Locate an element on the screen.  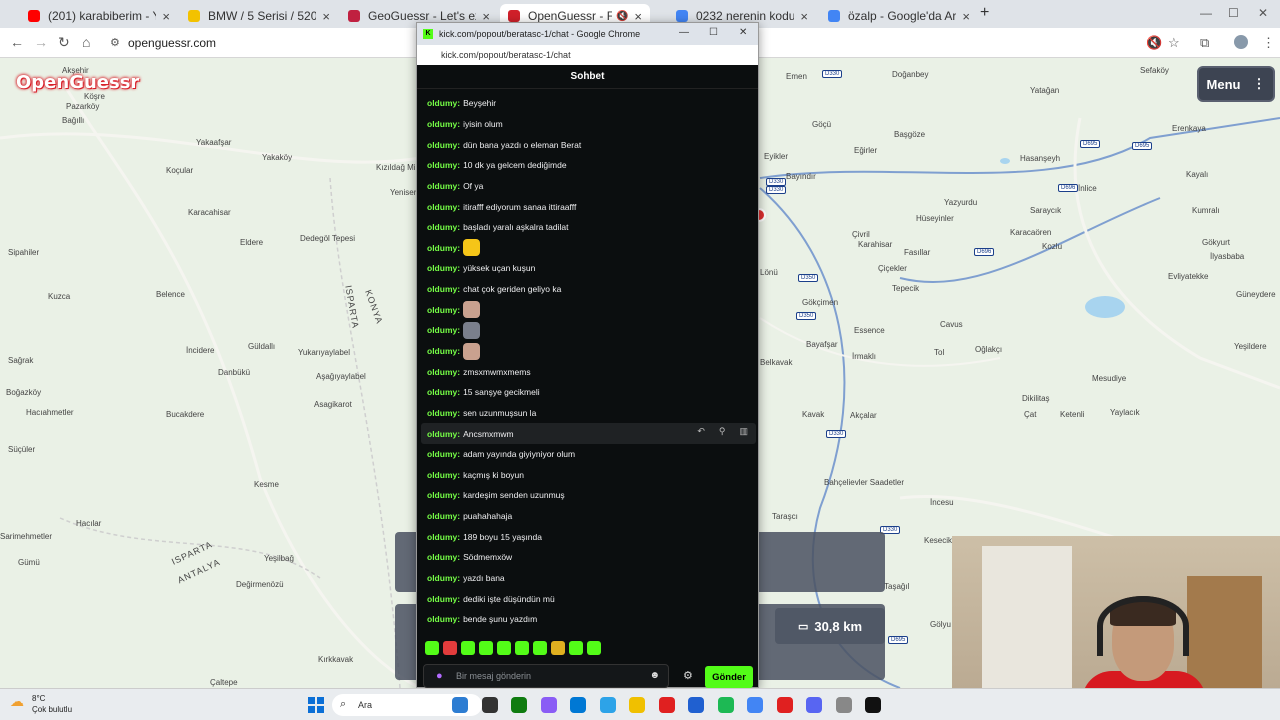
back-icon: ← is located at coordinates (17, 42).